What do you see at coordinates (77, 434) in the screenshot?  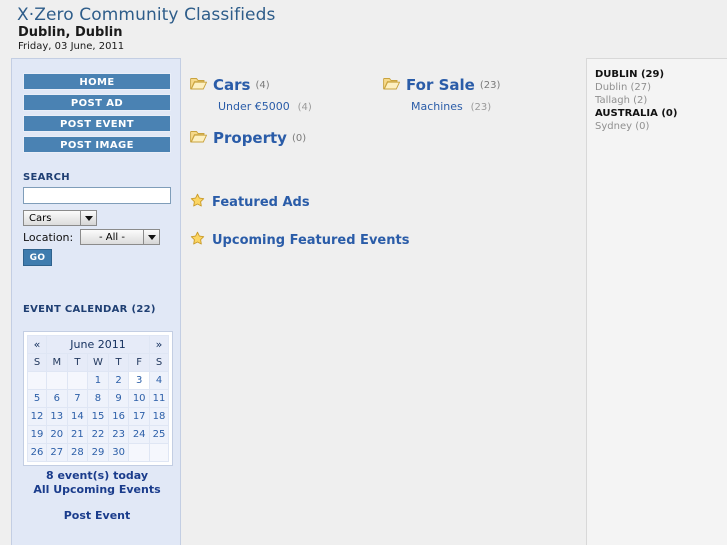 I see `calendar-day-21: 21` at bounding box center [77, 434].